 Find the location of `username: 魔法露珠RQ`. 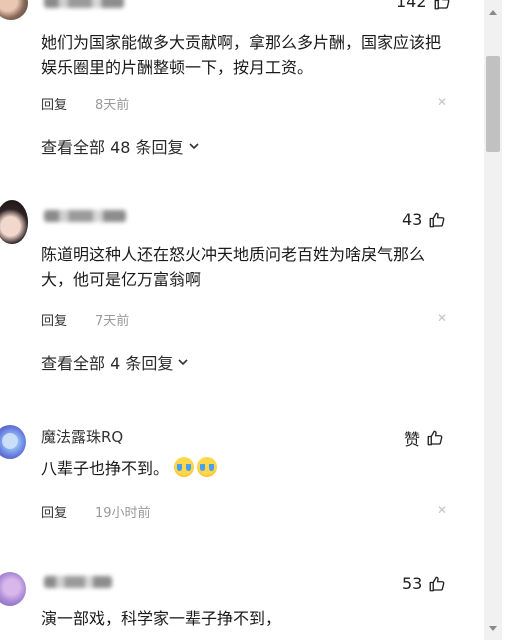

username: 魔法露珠RQ is located at coordinates (82, 436).